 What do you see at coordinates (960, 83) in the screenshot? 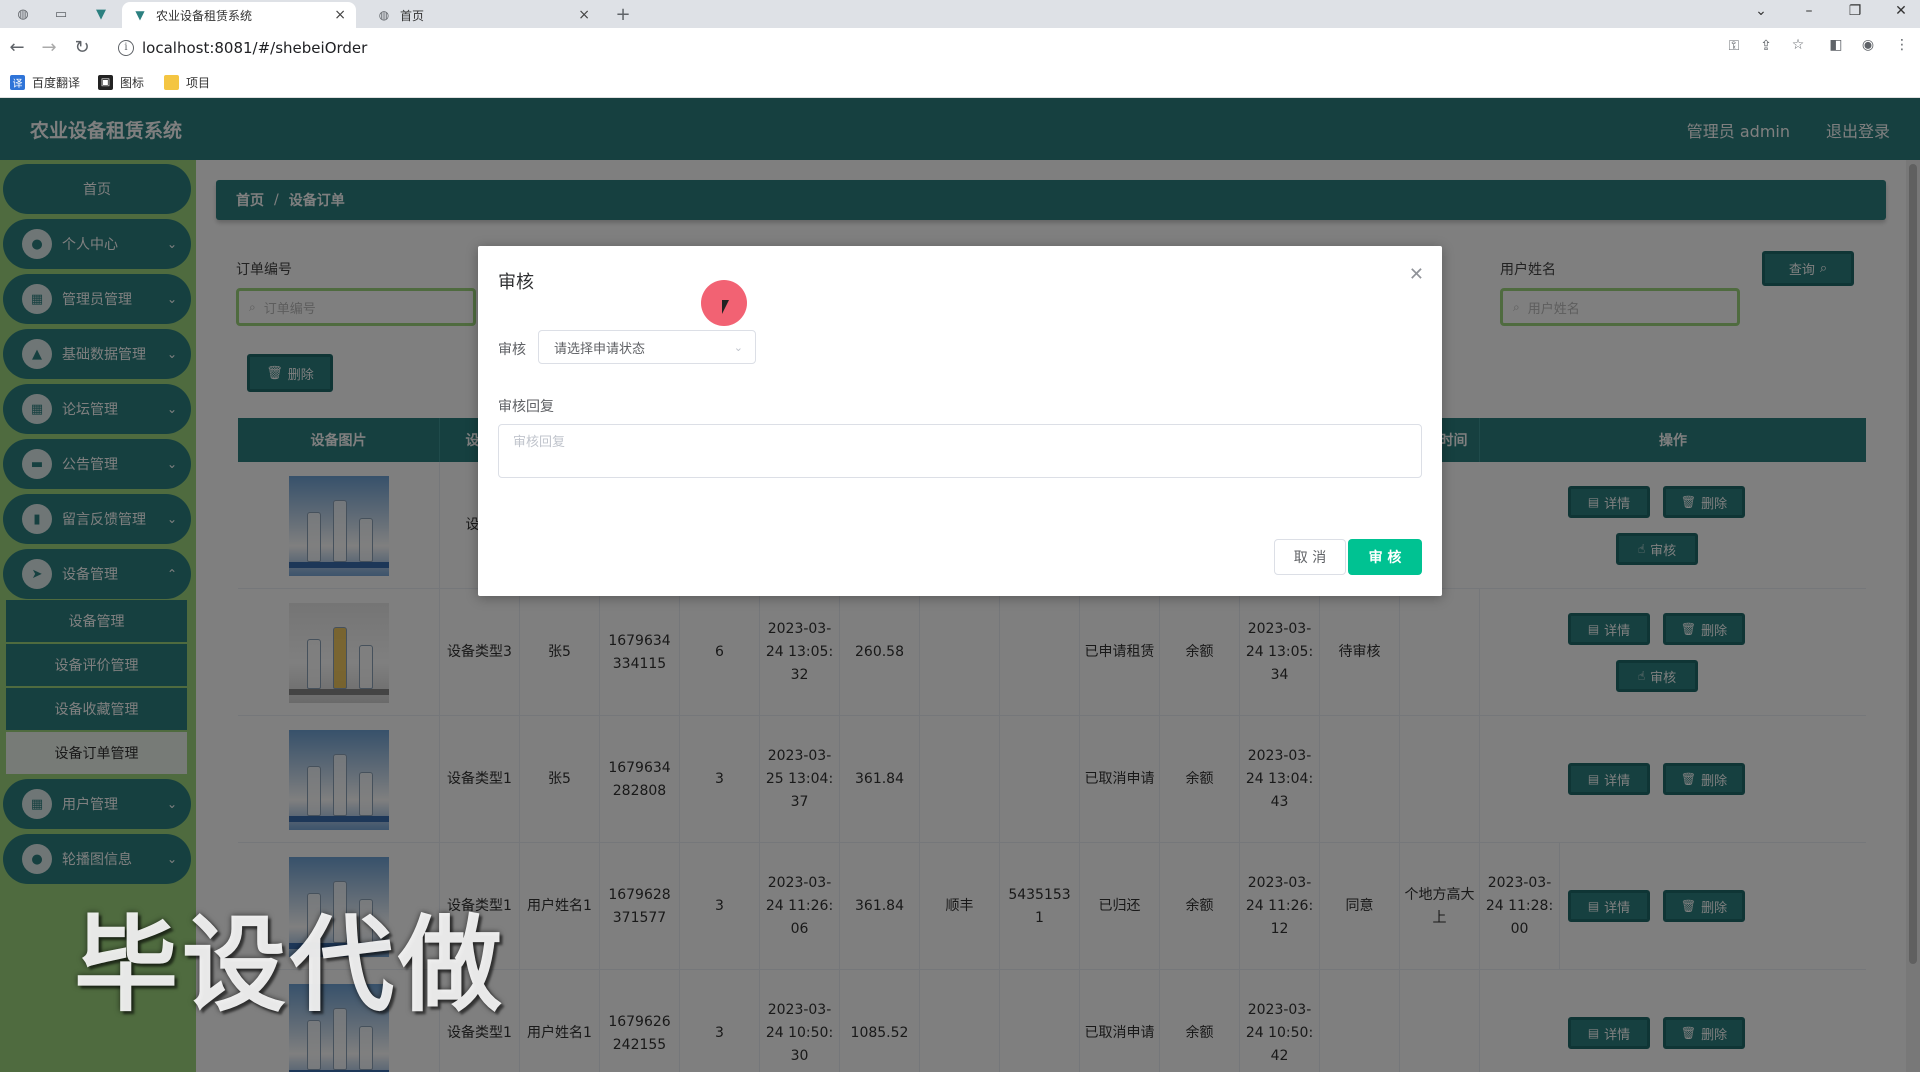
I see `bookmarks-bar: 译 百度翻译 ▣ 图标 项目` at bounding box center [960, 83].